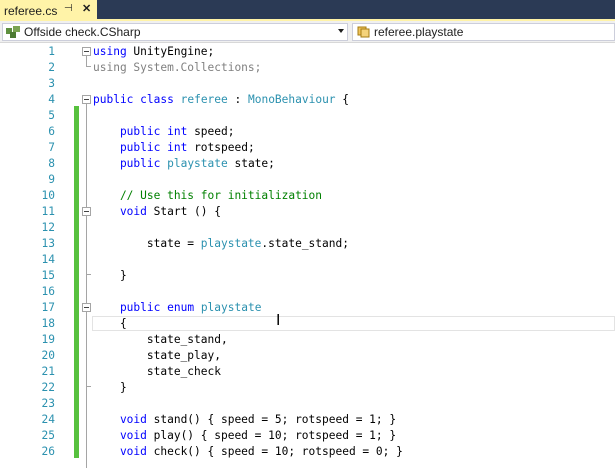 This screenshot has width=615, height=468. I want to click on pin-icon: ⊣, so click(68, 8).